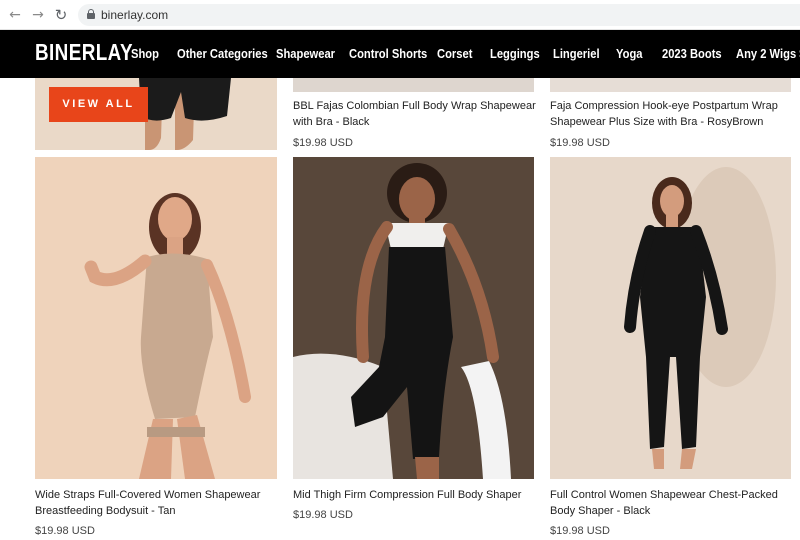 Image resolution: width=800 pixels, height=540 pixels. Describe the element at coordinates (135, 15) in the screenshot. I see `url-text: binerlay.com` at that location.